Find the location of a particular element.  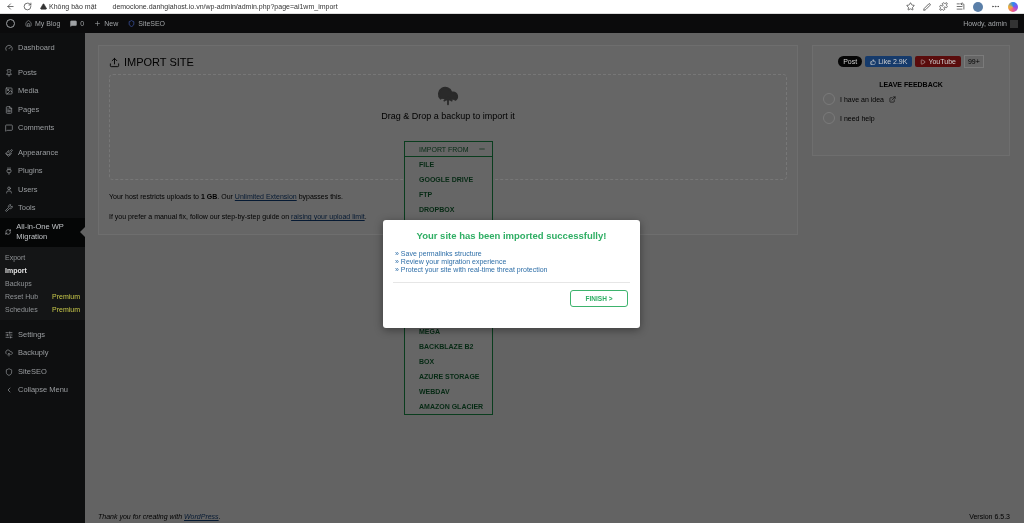

profile-avatar is located at coordinates (978, 6).